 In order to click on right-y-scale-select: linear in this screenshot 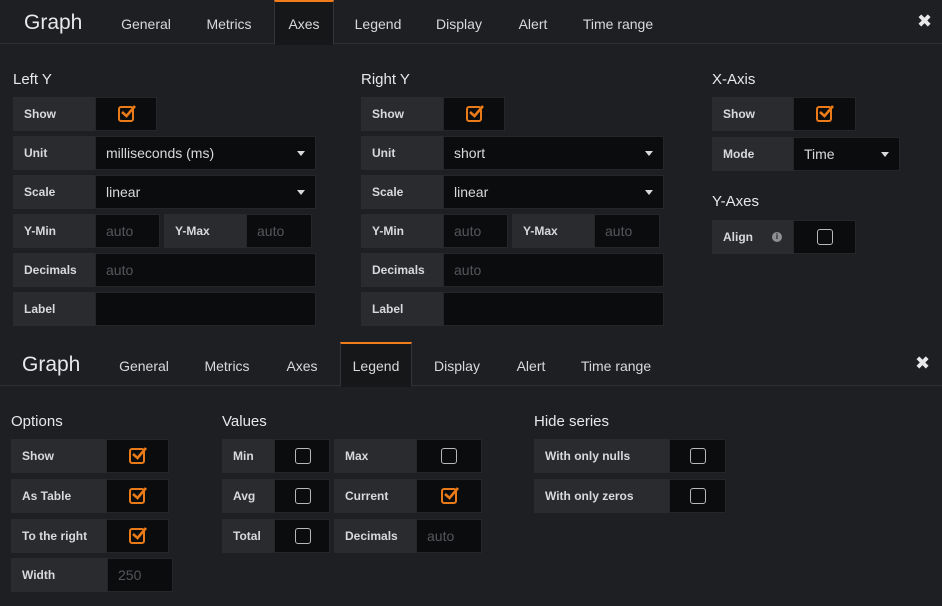, I will do `click(553, 192)`.